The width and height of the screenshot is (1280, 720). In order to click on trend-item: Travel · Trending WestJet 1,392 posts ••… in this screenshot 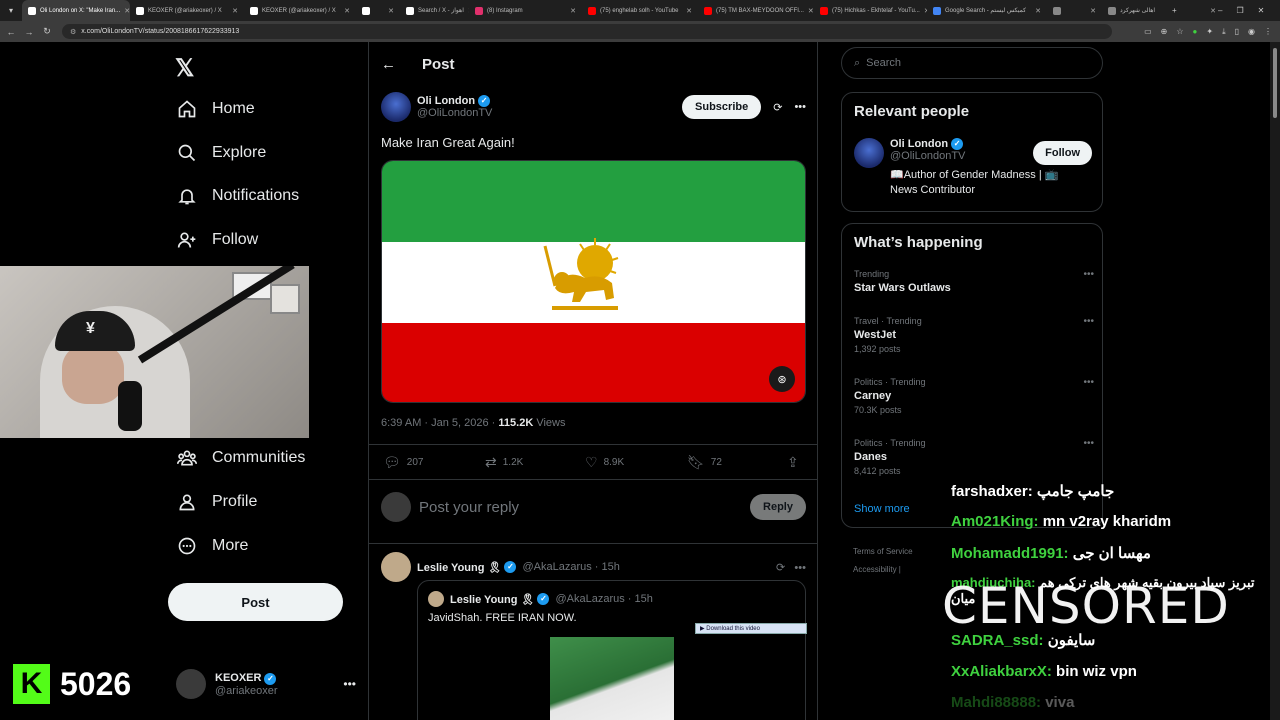, I will do `click(974, 335)`.